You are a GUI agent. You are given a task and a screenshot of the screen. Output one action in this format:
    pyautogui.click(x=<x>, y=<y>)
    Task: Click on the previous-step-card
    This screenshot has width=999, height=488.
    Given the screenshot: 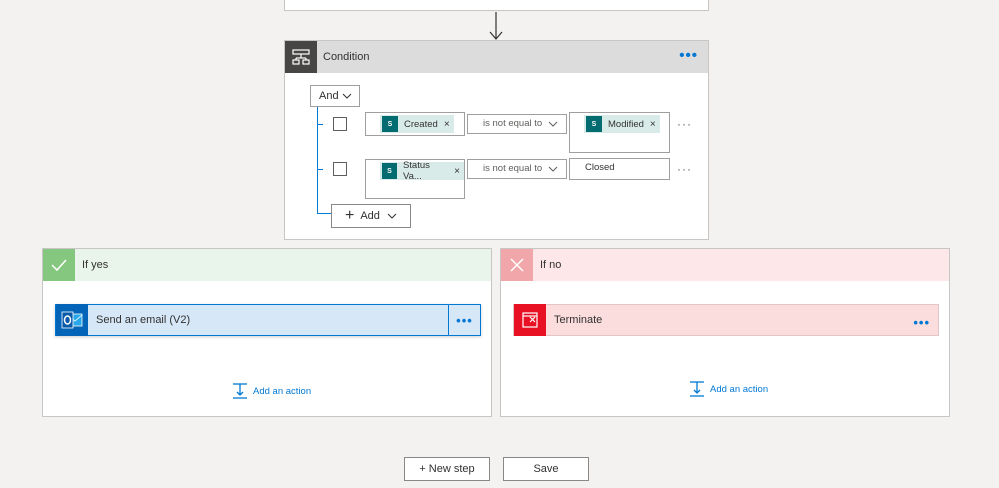 What is the action you would take?
    pyautogui.click(x=496, y=5)
    